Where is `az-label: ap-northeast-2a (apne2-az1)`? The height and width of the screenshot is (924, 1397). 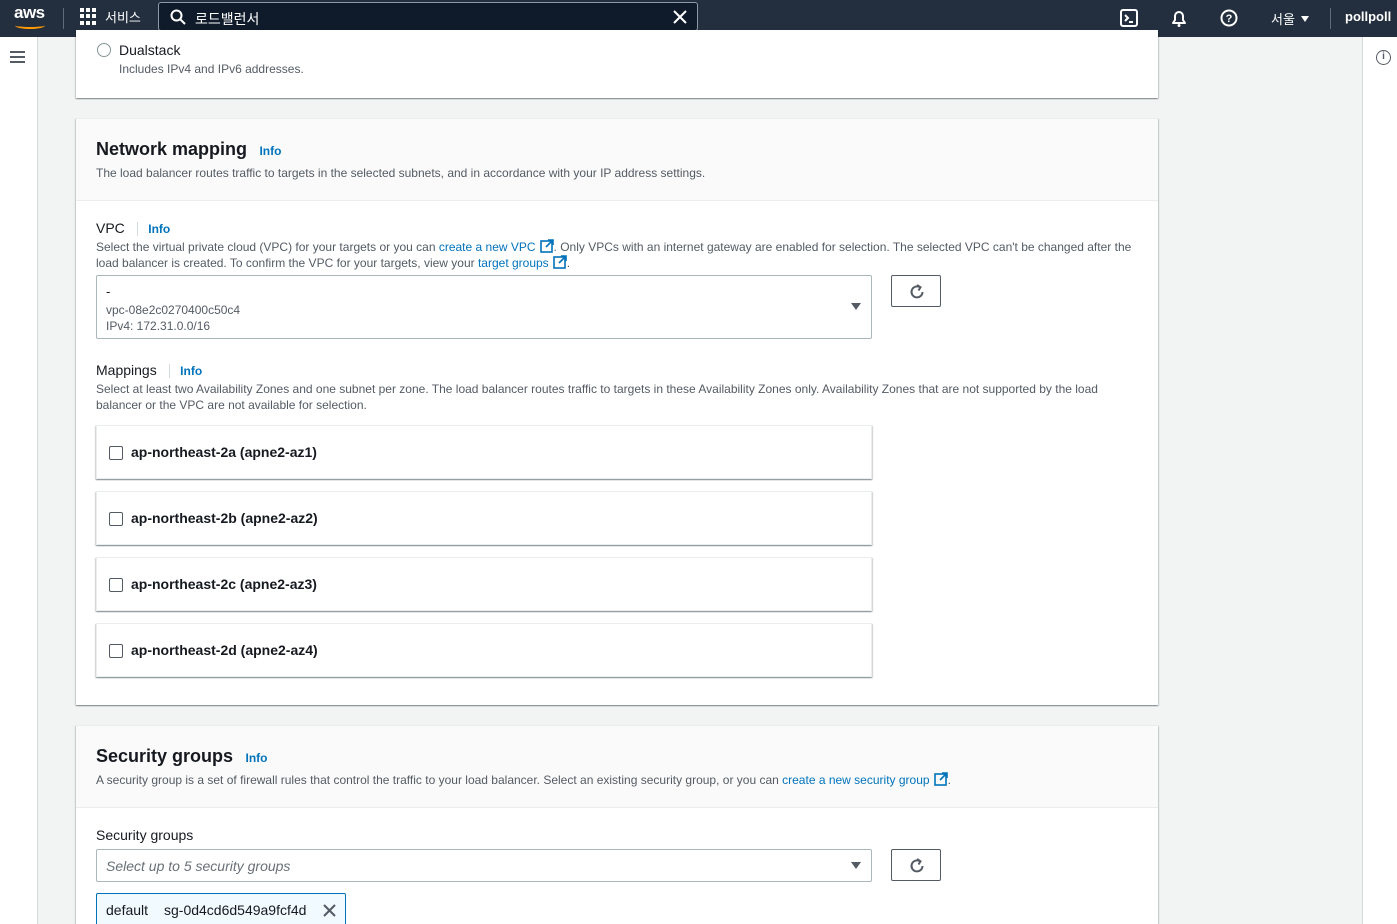
az-label: ap-northeast-2a (apne2-az1) is located at coordinates (224, 452).